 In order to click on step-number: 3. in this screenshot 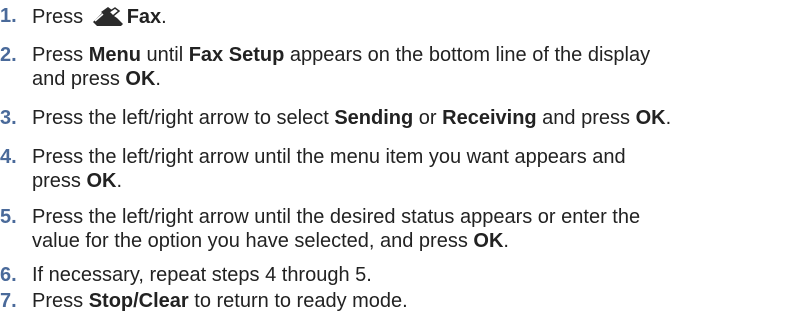, I will do `click(8, 118)`.